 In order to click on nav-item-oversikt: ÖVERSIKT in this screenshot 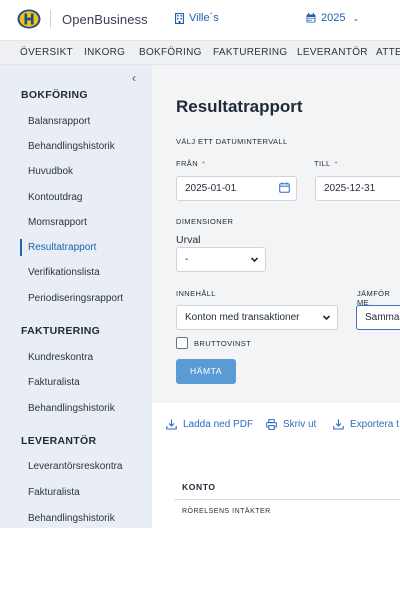, I will do `click(46, 52)`.